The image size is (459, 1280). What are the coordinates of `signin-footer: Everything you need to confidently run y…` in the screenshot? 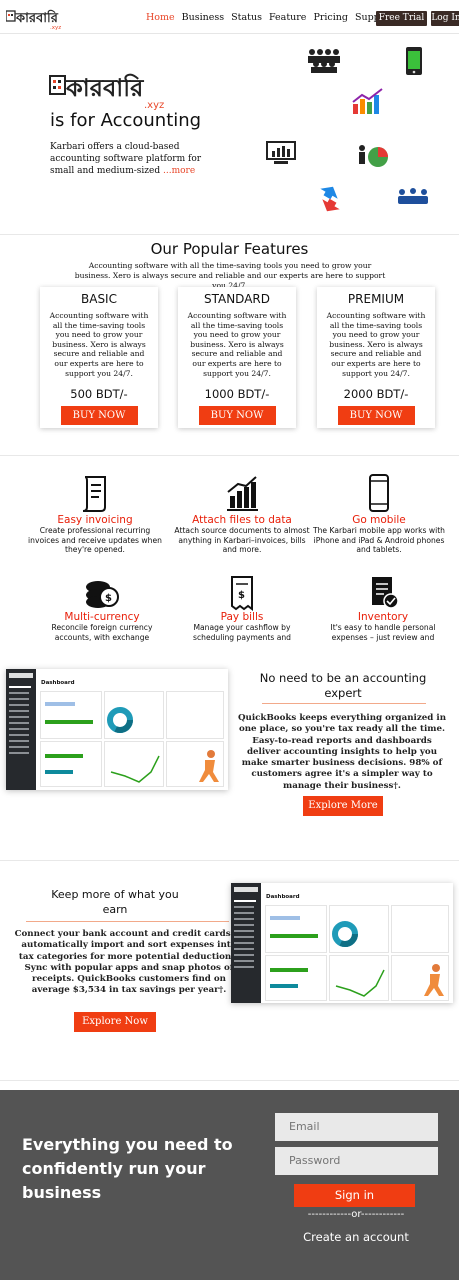 It's located at (229, 1185).